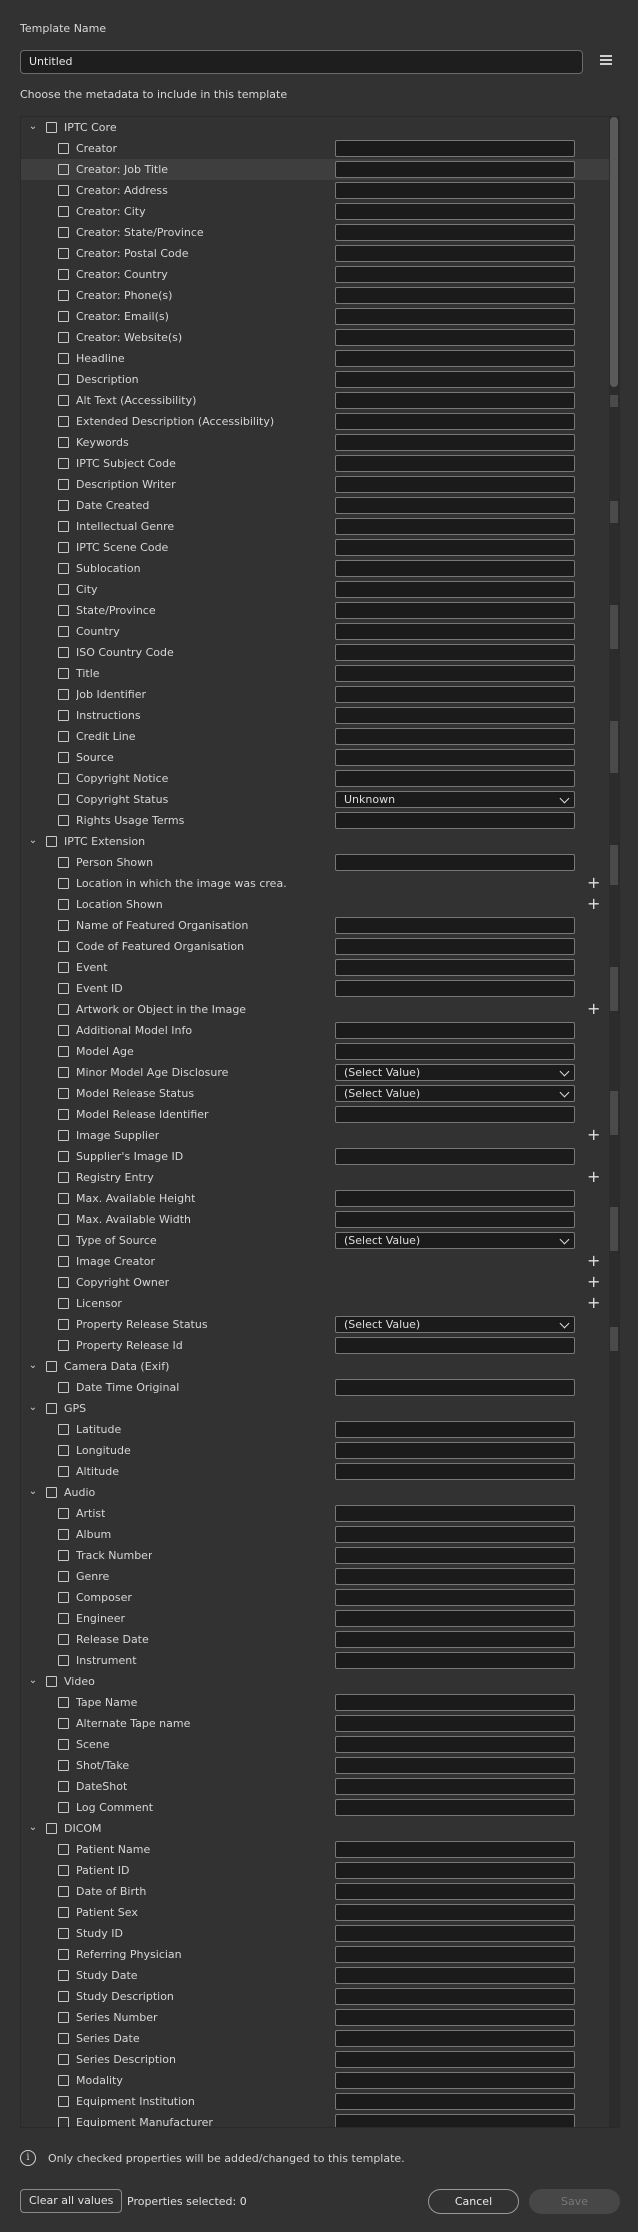  Describe the element at coordinates (320, 1723) in the screenshot. I see `property-row-alternate-tape-name: Alternate Tape name` at that location.